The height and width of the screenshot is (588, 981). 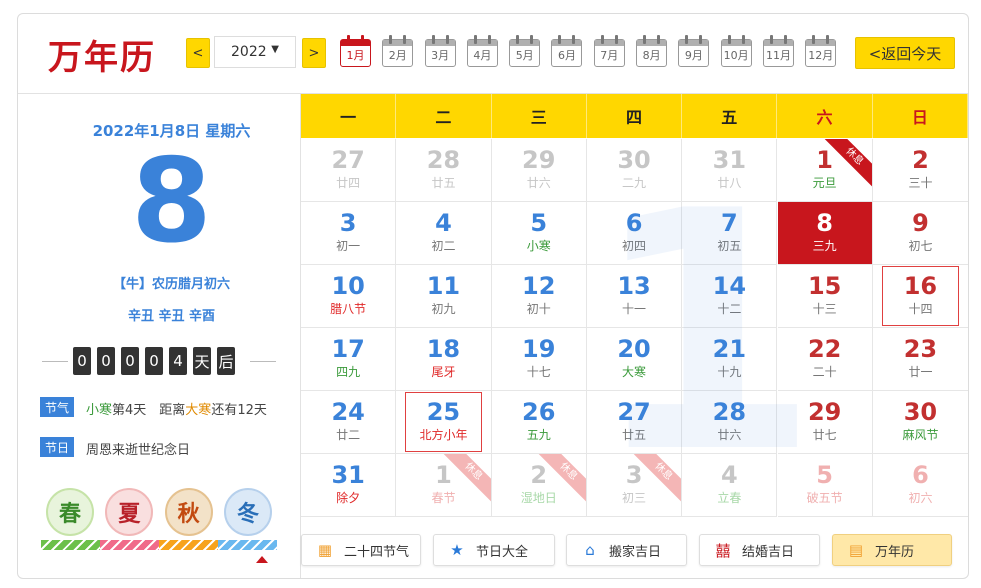 I want to click on day-number: 8, so click(x=824, y=223).